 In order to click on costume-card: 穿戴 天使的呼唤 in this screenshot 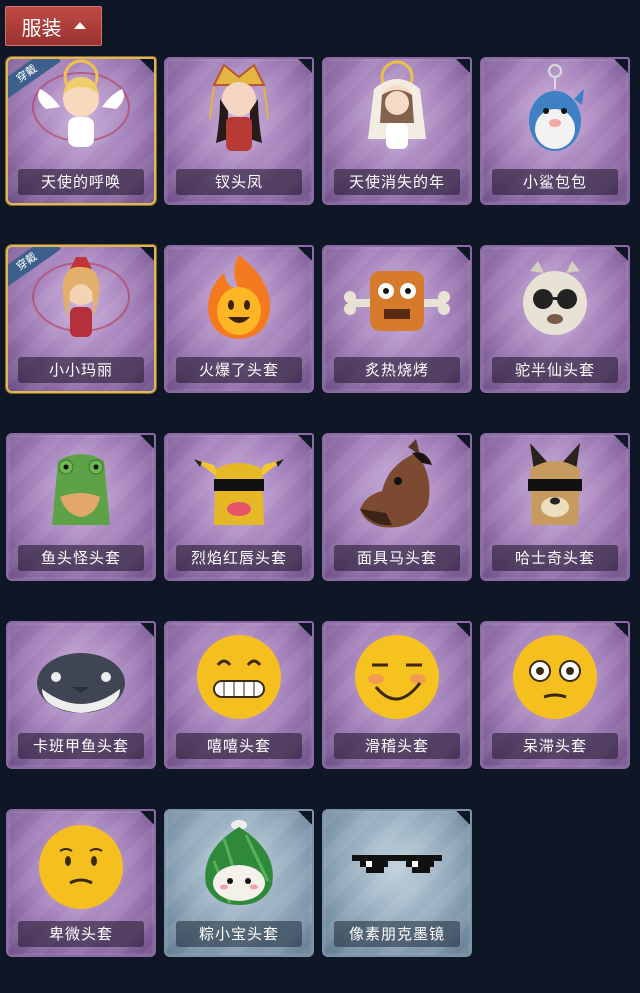, I will do `click(81, 131)`.